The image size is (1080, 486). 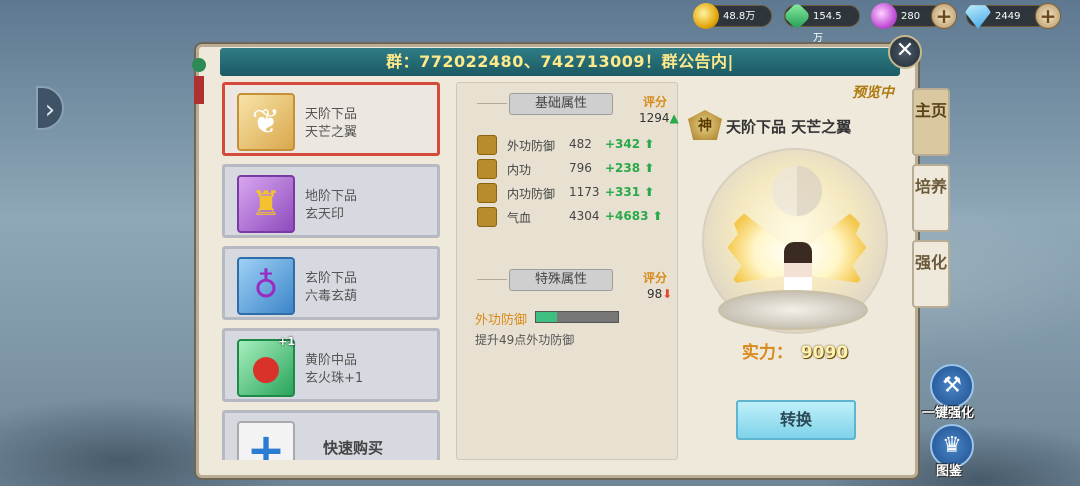 I want to click on item-grade: 玄阶下品, so click(x=331, y=278).